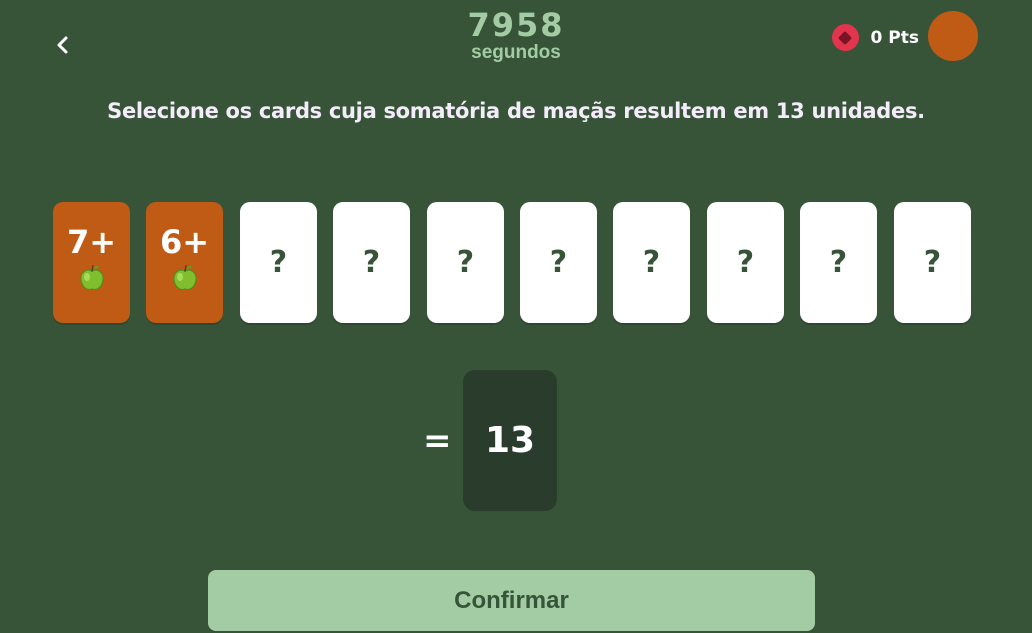  What do you see at coordinates (437, 441) in the screenshot?
I see `equals-sign: =` at bounding box center [437, 441].